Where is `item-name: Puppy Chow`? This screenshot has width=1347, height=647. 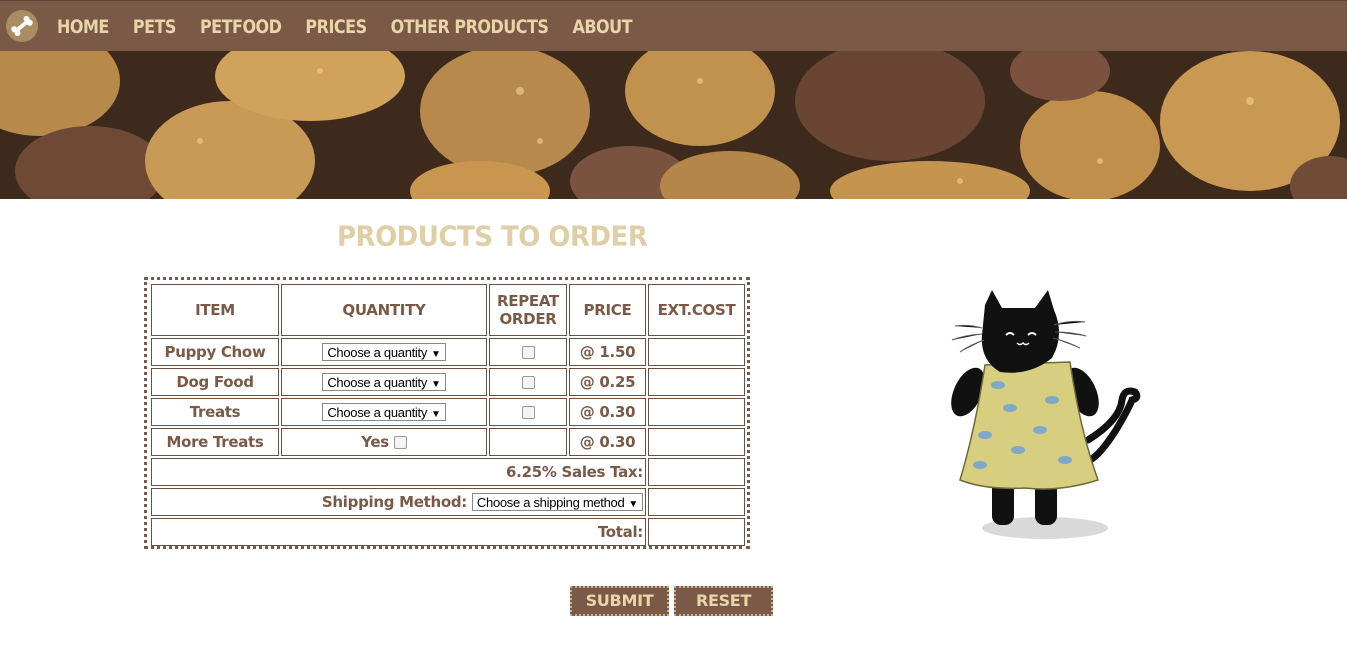
item-name: Puppy Chow is located at coordinates (215, 352).